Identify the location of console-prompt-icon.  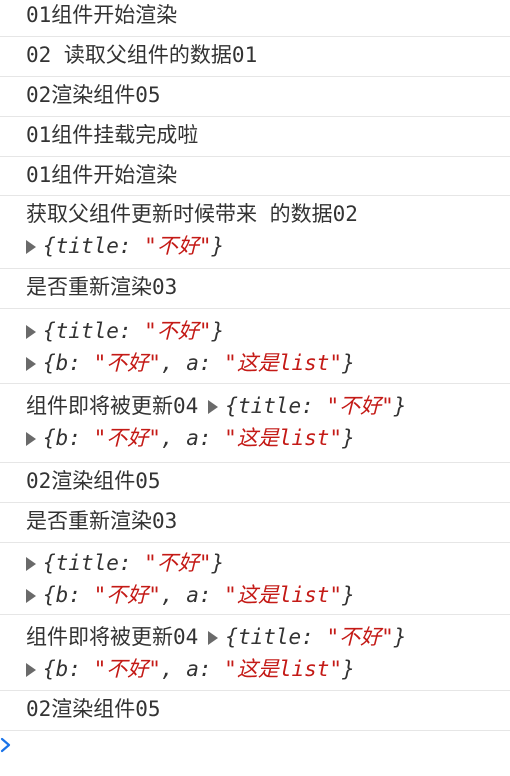
(7, 745).